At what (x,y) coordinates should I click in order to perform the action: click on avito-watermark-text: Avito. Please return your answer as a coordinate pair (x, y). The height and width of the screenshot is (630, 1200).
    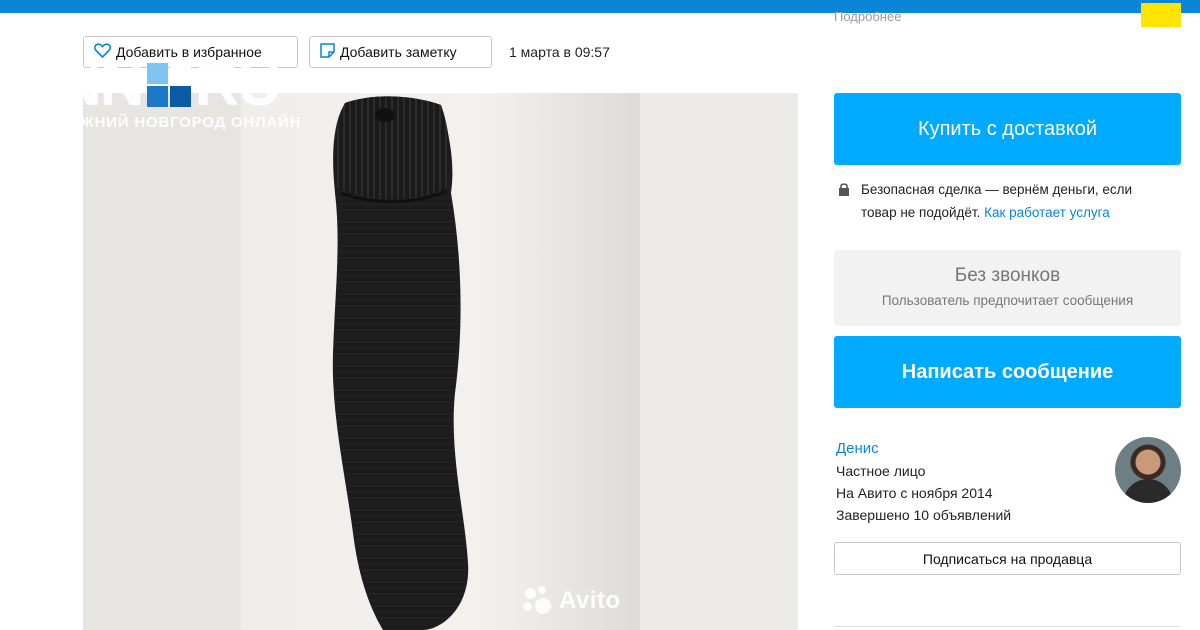
    Looking at the image, I should click on (590, 600).